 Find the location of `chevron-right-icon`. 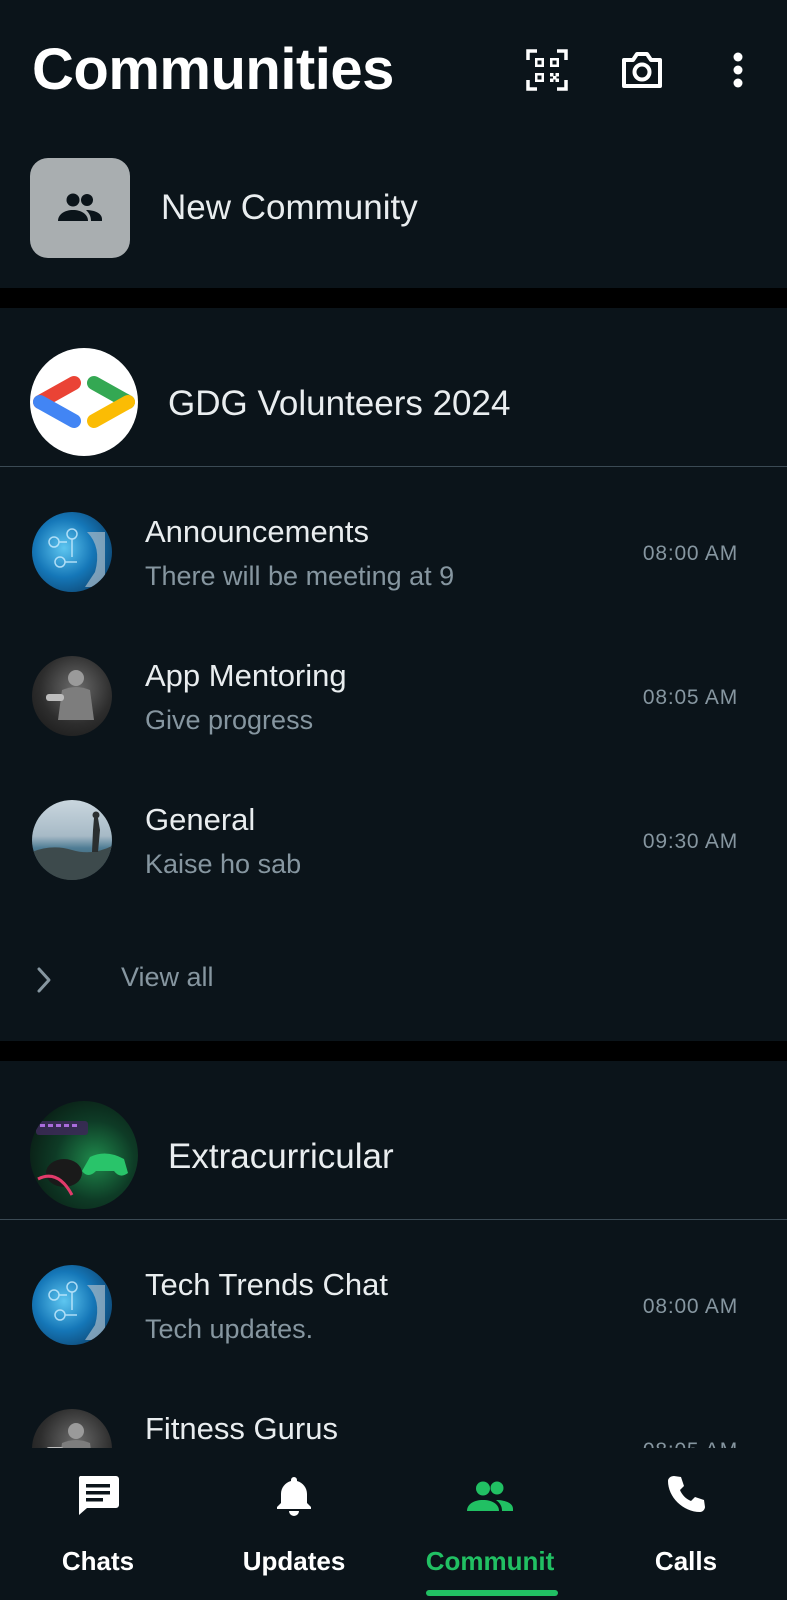

chevron-right-icon is located at coordinates (44, 980).